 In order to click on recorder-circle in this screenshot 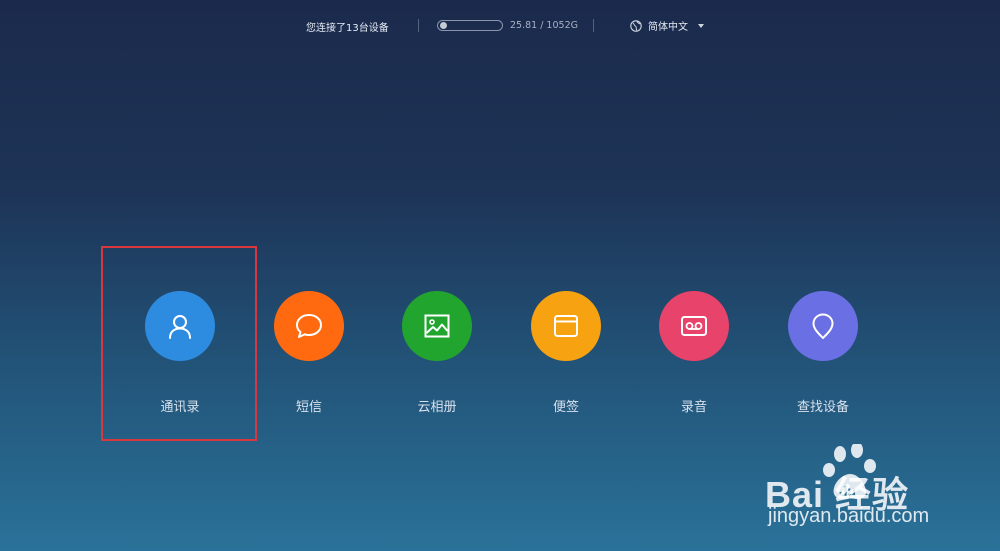, I will do `click(694, 326)`.